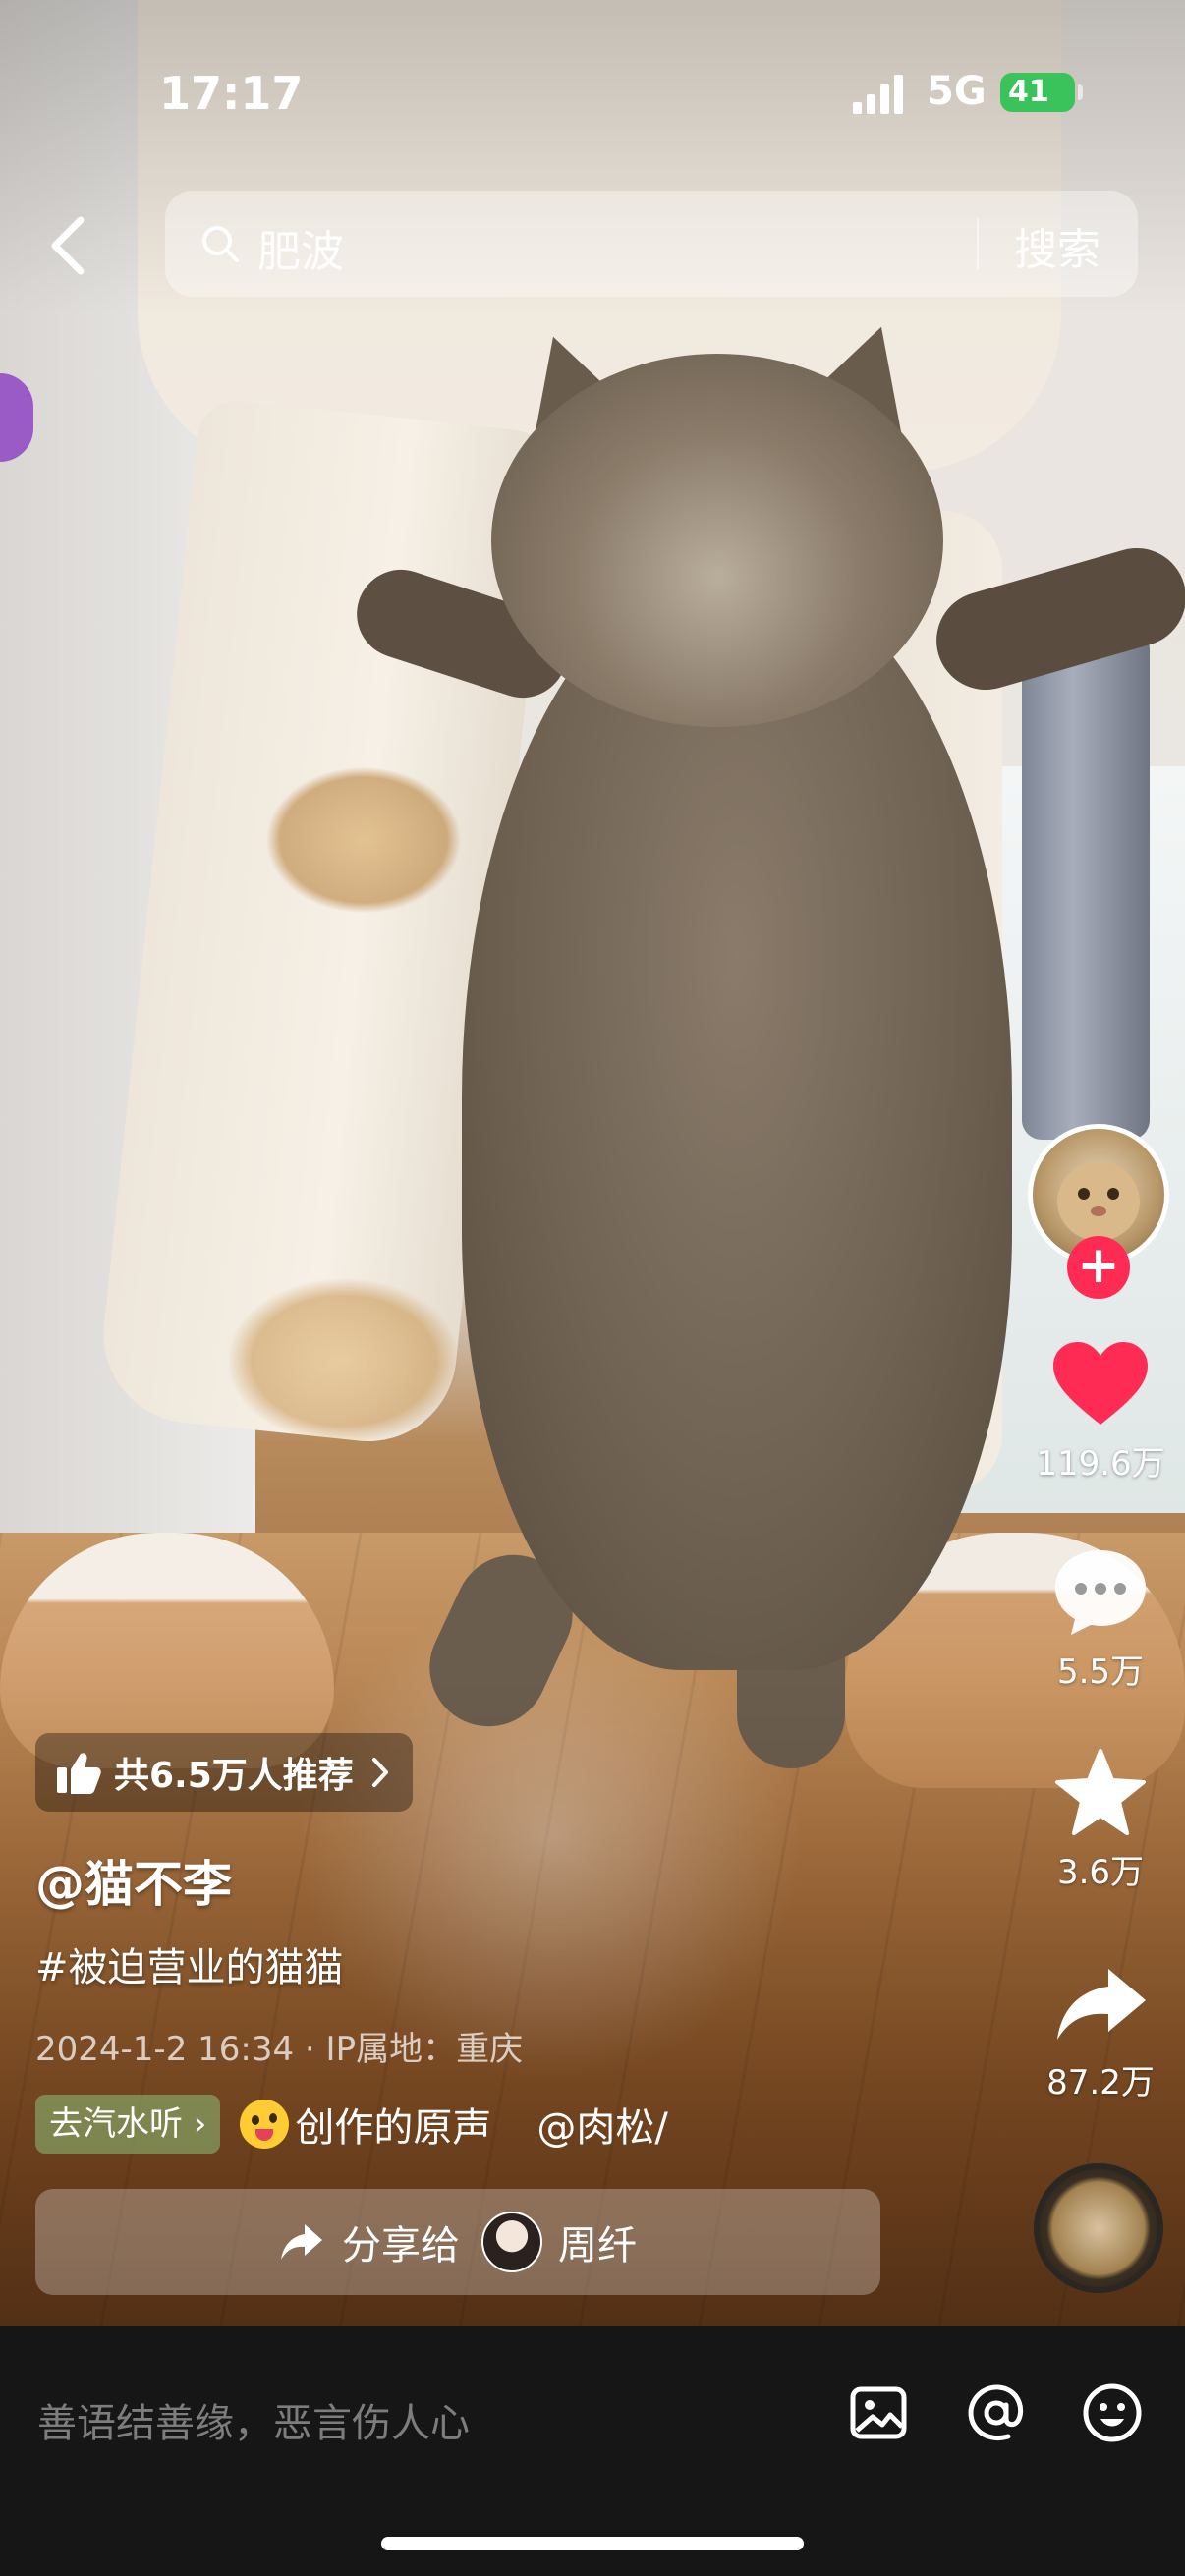 This screenshot has height=2576, width=1185. I want to click on friend-name: 周纤, so click(598, 2245).